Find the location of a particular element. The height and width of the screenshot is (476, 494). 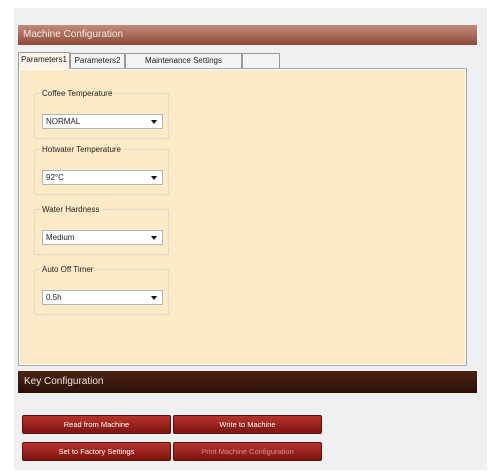

coffee-temperature-group: Coffee Temperature NORMAL is located at coordinates (101, 113).